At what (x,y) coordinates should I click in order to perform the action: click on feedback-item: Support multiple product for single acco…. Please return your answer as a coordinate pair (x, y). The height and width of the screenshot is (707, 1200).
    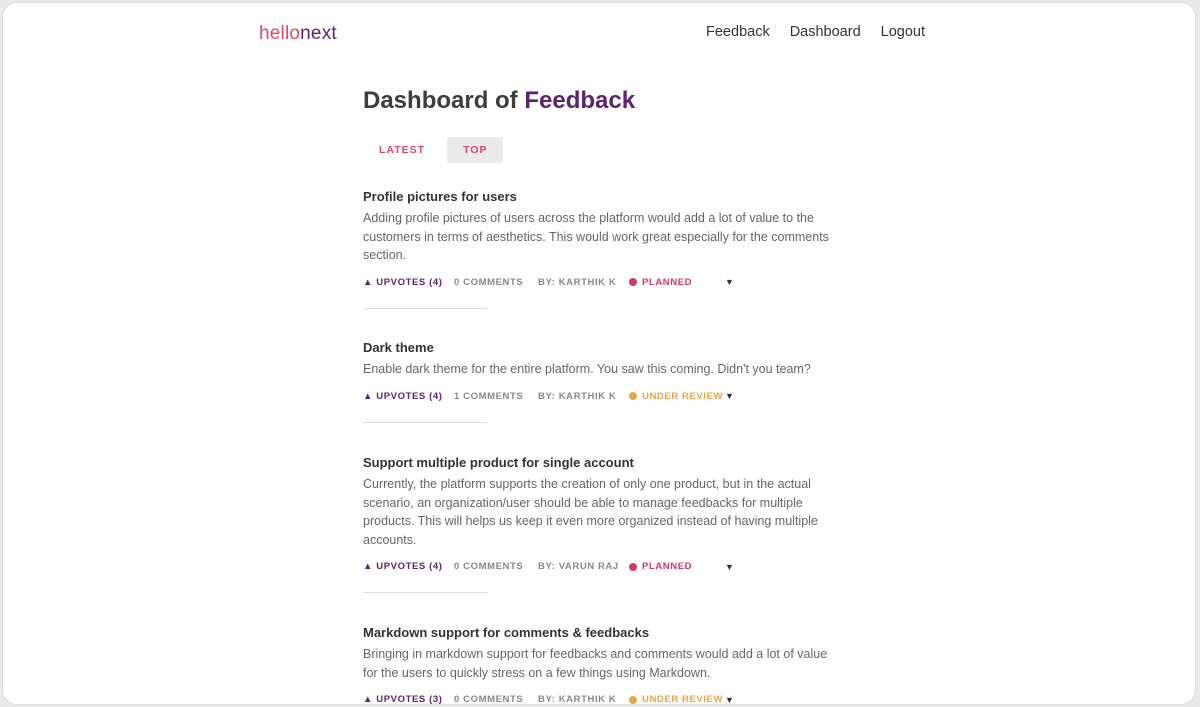
    Looking at the image, I should click on (608, 524).